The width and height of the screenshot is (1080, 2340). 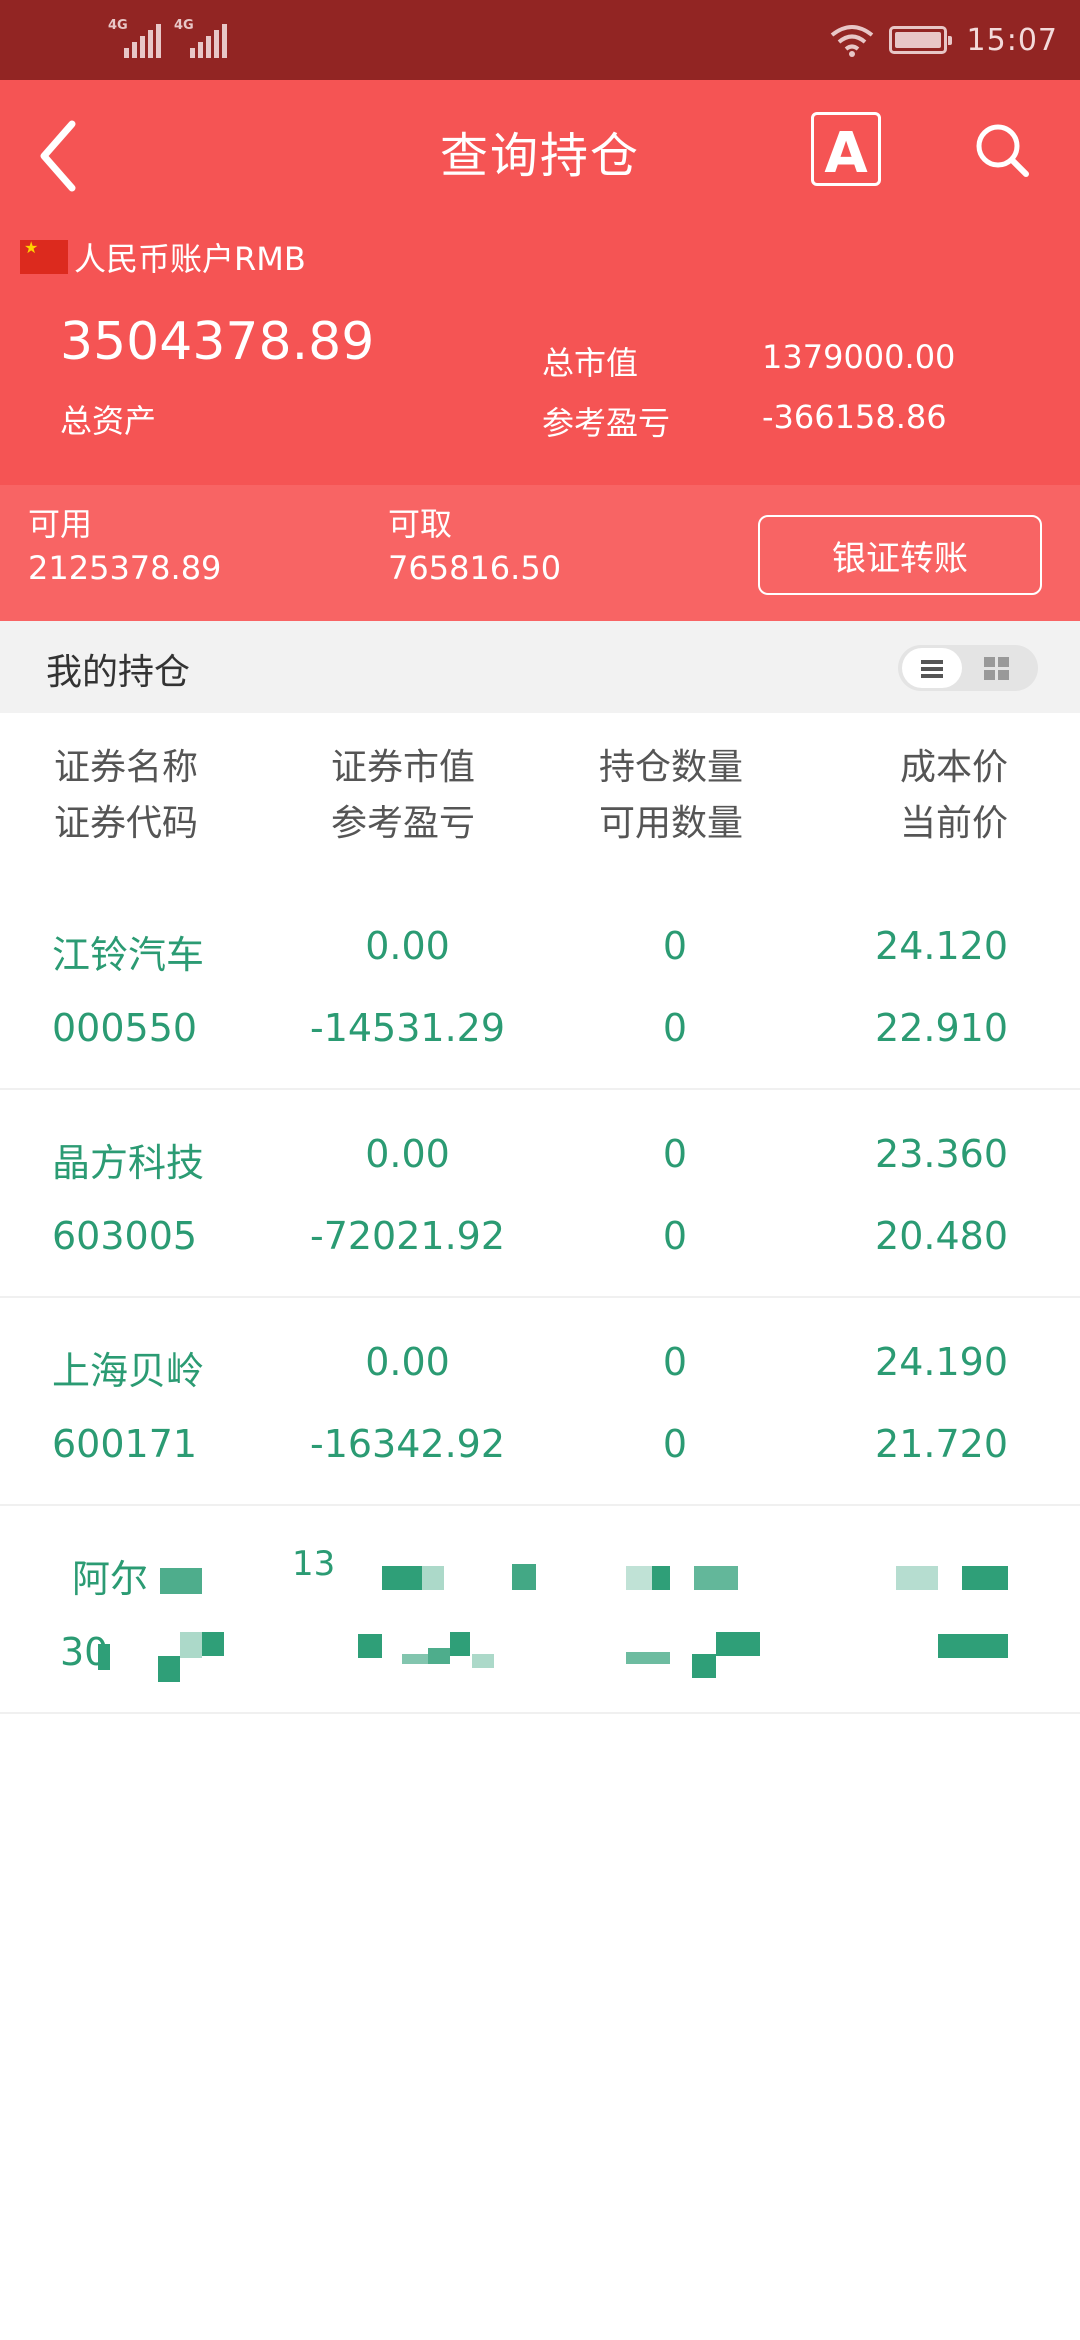 What do you see at coordinates (941, 1362) in the screenshot?
I see `cost-price-cell: 24.190` at bounding box center [941, 1362].